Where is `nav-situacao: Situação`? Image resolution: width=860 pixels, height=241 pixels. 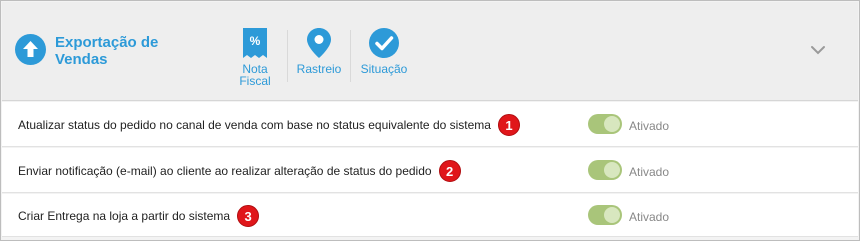
nav-situacao: Situação is located at coordinates (384, 51).